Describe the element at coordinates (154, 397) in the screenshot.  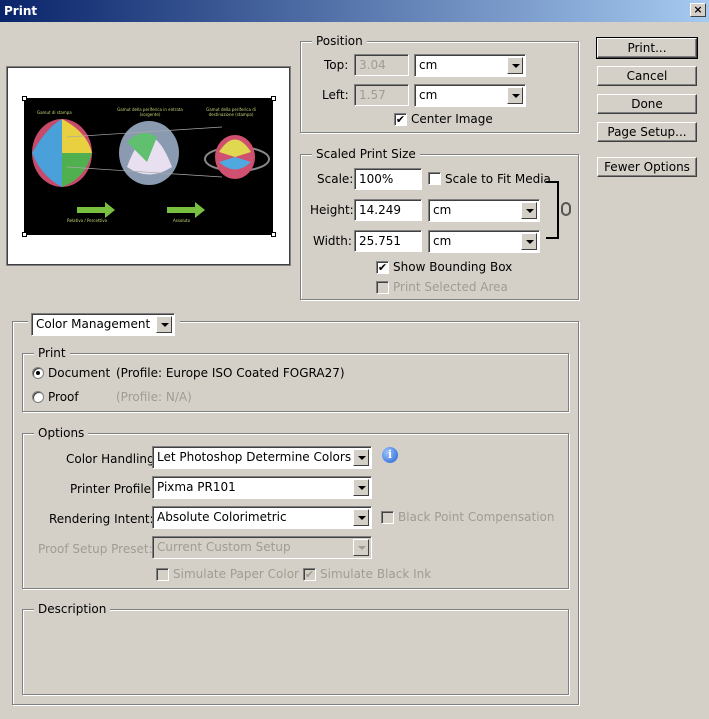
I see `proof-profile: (Profile: N/A)` at that location.